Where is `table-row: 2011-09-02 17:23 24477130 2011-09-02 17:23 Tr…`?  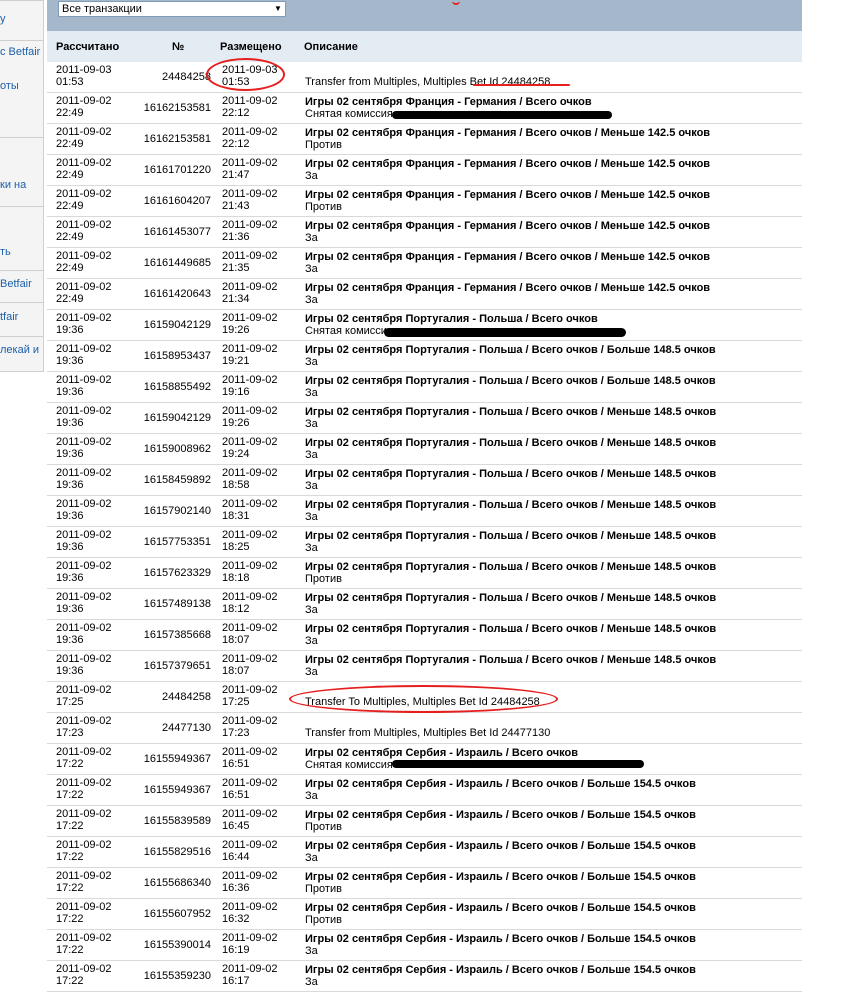
table-row: 2011-09-02 17:23 24477130 2011-09-02 17:23 Tr… is located at coordinates (424, 728).